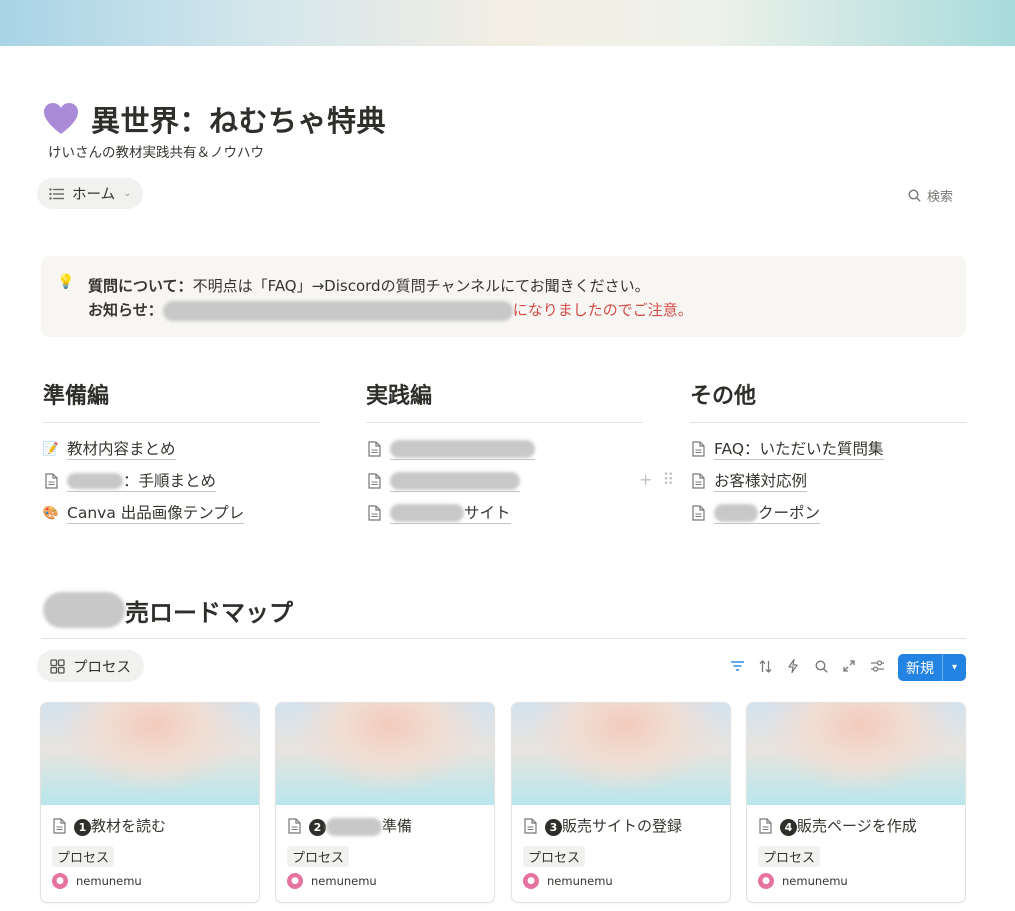 Image resolution: width=1015 pixels, height=911 pixels. Describe the element at coordinates (90, 193) in the screenshot. I see `home-view-selector: ホーム ⌄` at that location.